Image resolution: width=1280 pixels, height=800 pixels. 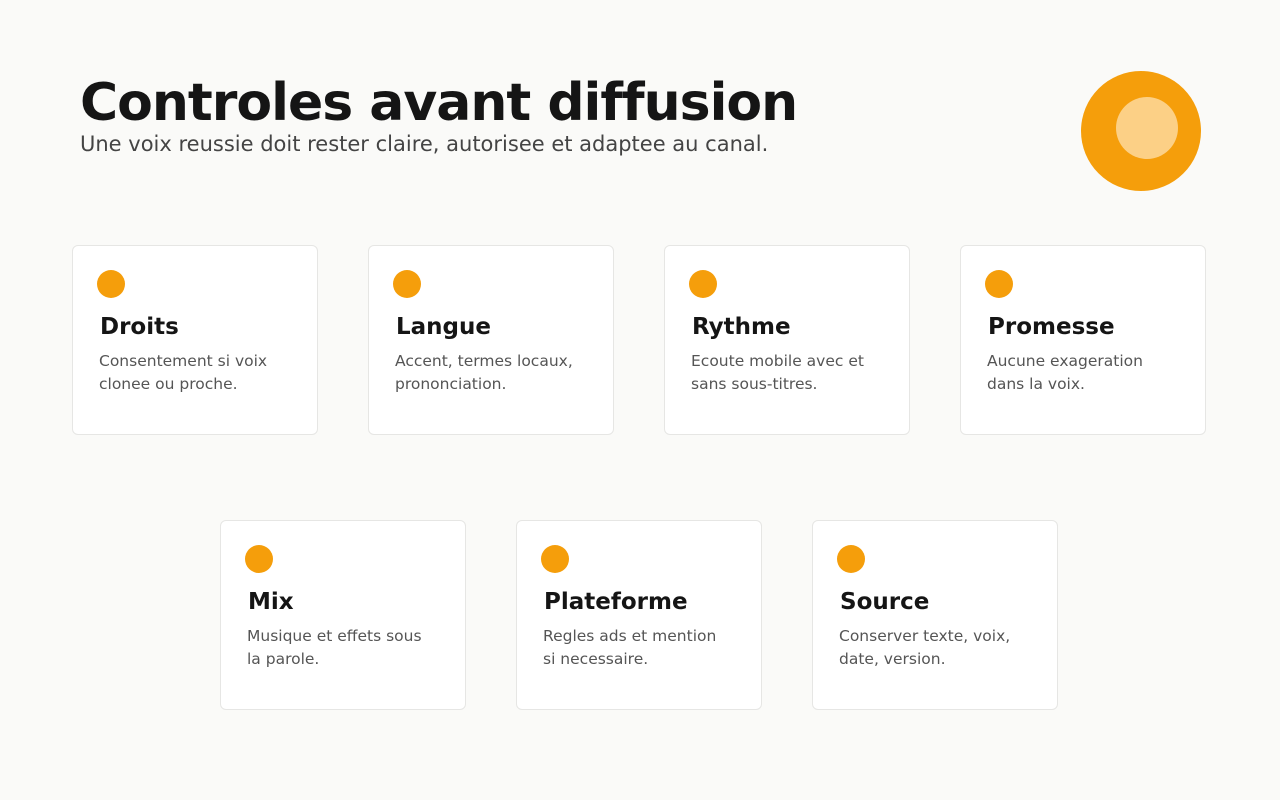 I want to click on card-title: Mix, so click(x=271, y=602).